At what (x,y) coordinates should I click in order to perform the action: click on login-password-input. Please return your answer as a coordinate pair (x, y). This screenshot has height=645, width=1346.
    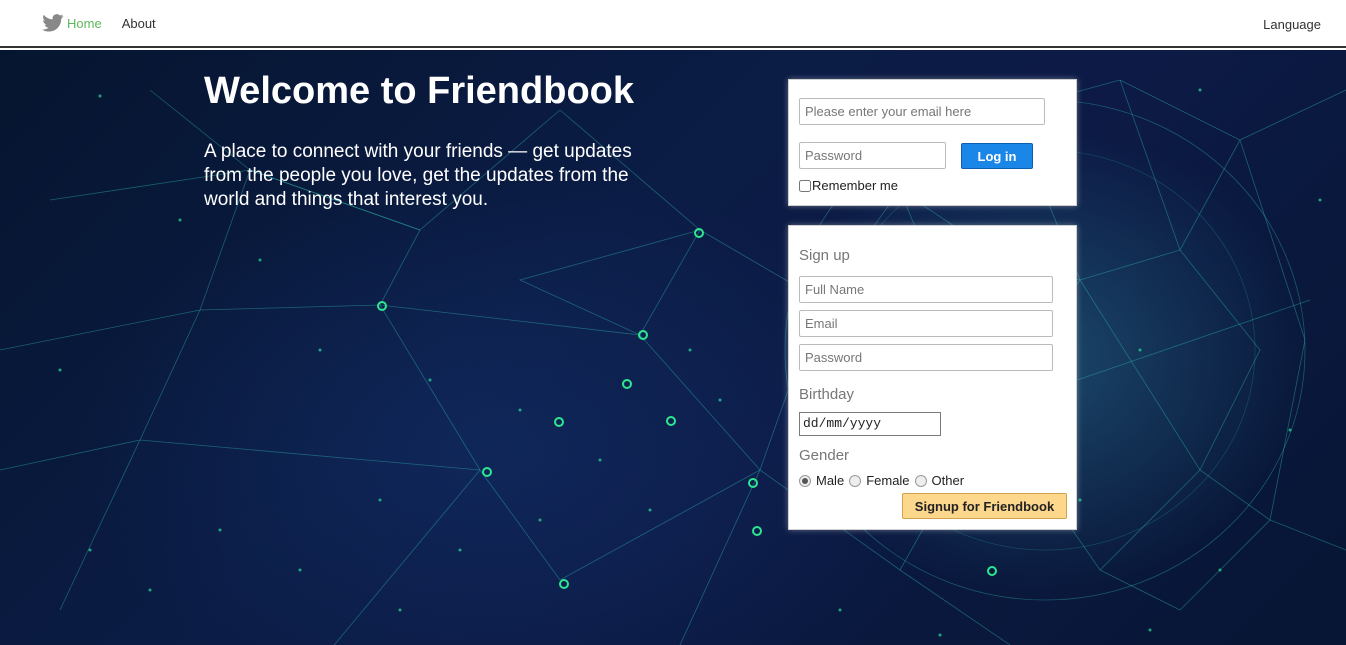
    Looking at the image, I should click on (872, 155).